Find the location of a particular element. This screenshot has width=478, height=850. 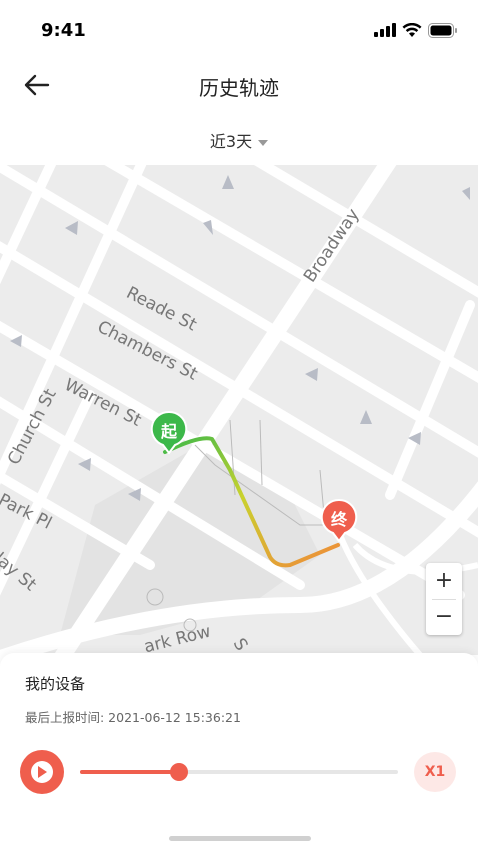

nav-bar: 历史轨迹 is located at coordinates (239, 85).